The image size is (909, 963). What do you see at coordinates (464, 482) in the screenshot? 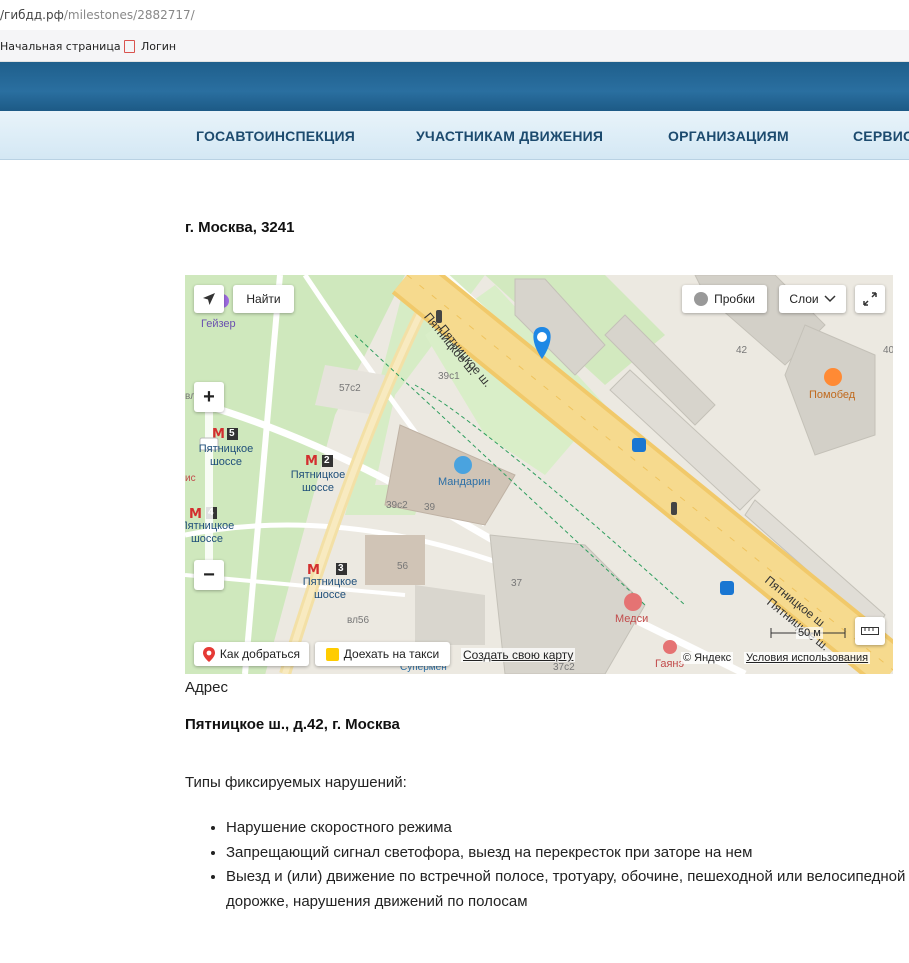
I see `map-poi-label: Мандарин` at bounding box center [464, 482].